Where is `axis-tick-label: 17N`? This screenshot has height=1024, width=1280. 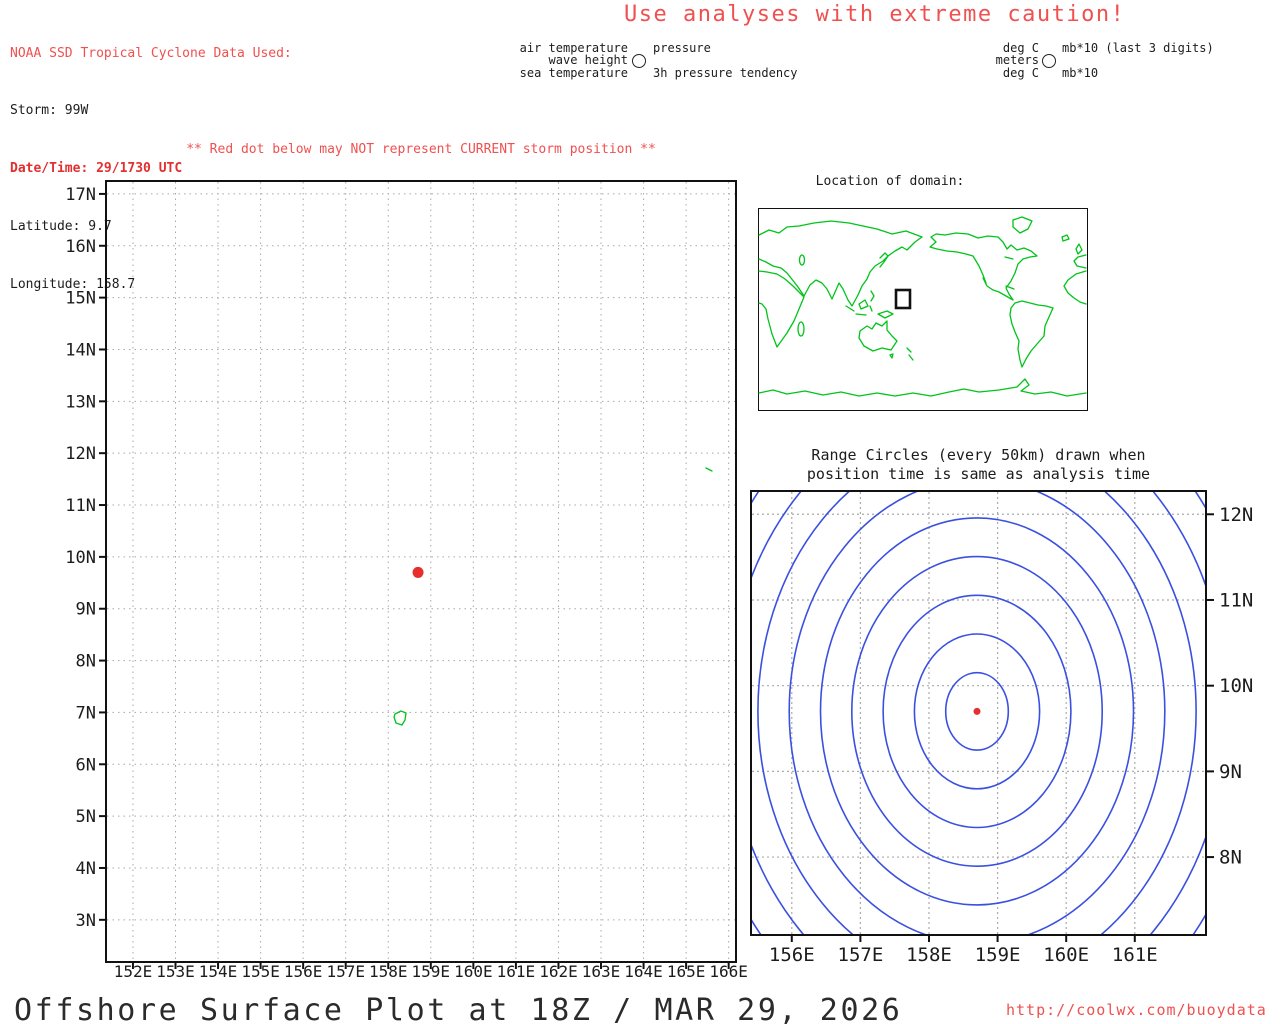
axis-tick-label: 17N is located at coordinates (80, 195).